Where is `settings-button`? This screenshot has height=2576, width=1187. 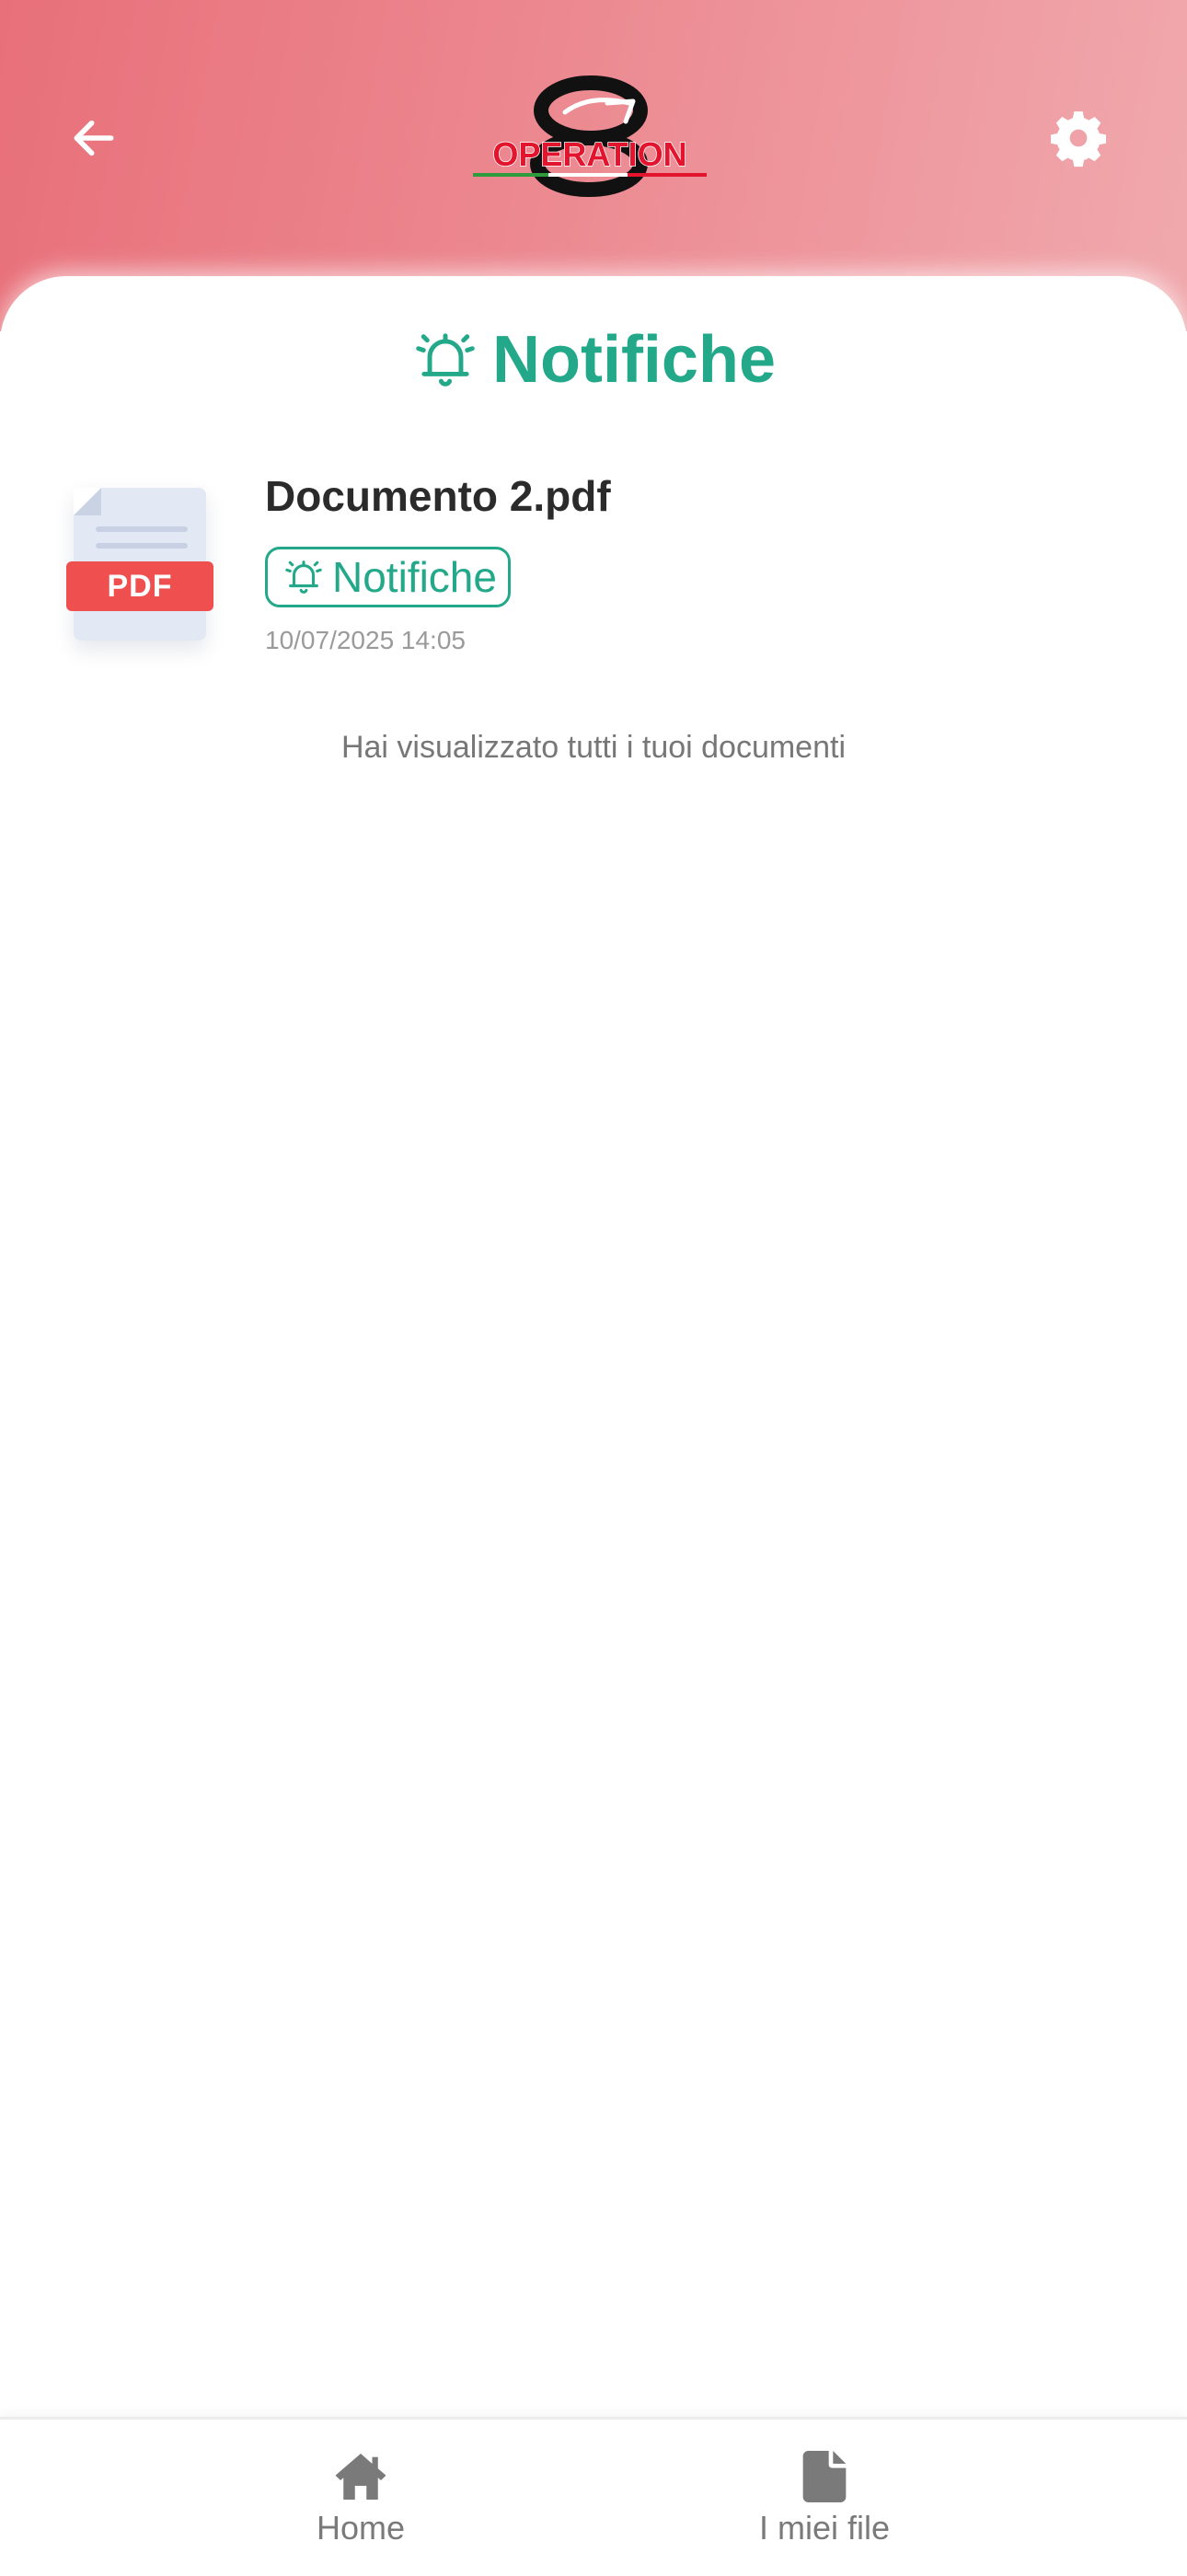
settings-button is located at coordinates (1078, 138).